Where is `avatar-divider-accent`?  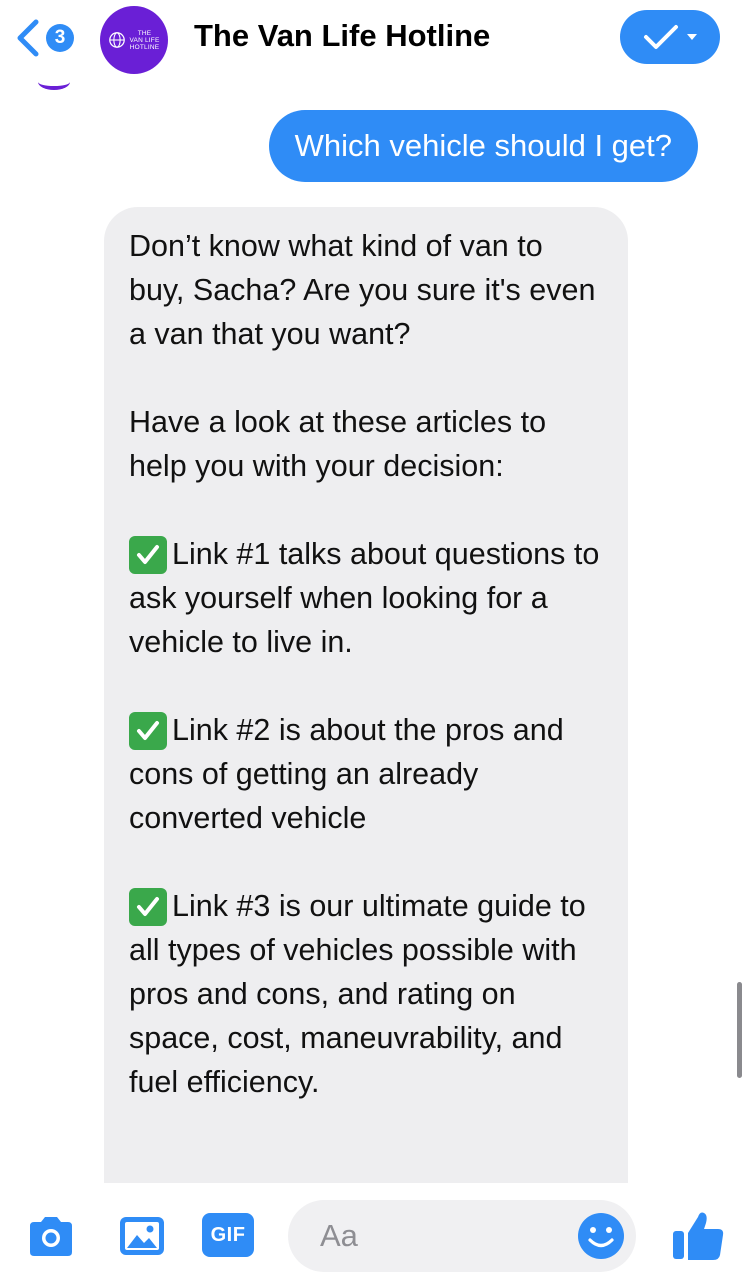 avatar-divider-accent is located at coordinates (54, 82).